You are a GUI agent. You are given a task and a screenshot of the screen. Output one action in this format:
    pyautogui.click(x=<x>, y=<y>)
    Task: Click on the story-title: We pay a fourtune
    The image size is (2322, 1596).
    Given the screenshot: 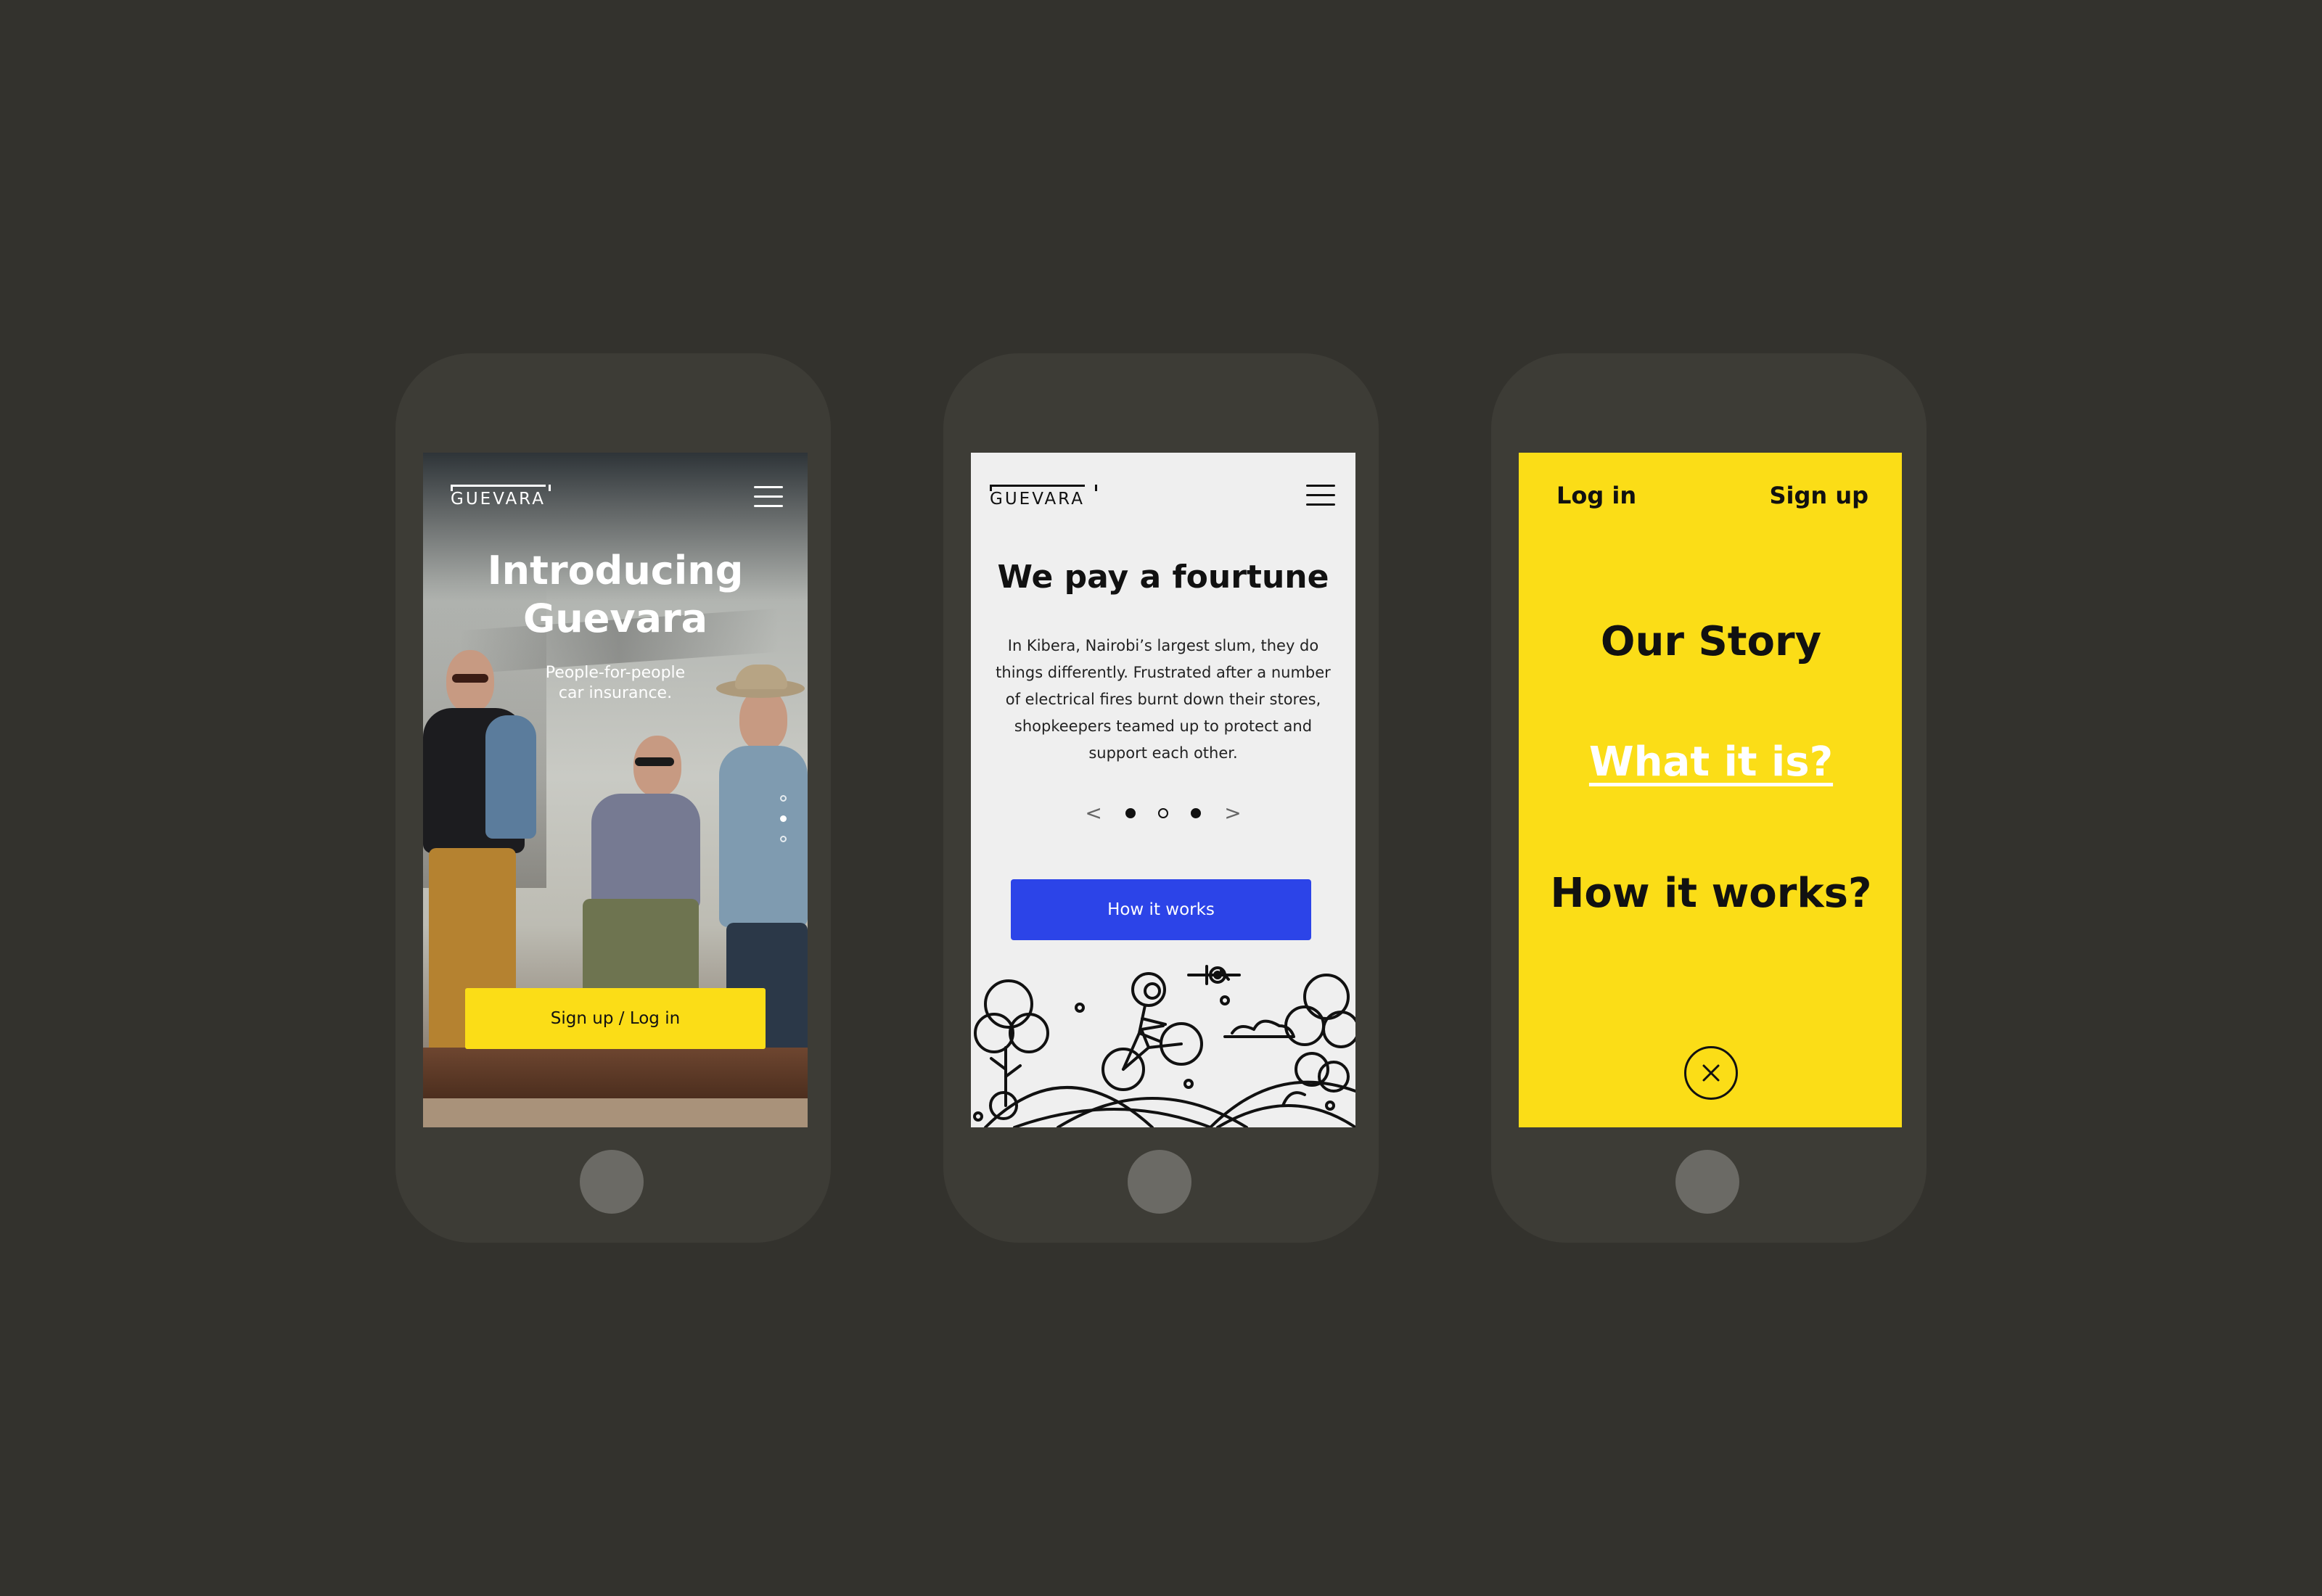 What is the action you would take?
    pyautogui.click(x=1163, y=577)
    